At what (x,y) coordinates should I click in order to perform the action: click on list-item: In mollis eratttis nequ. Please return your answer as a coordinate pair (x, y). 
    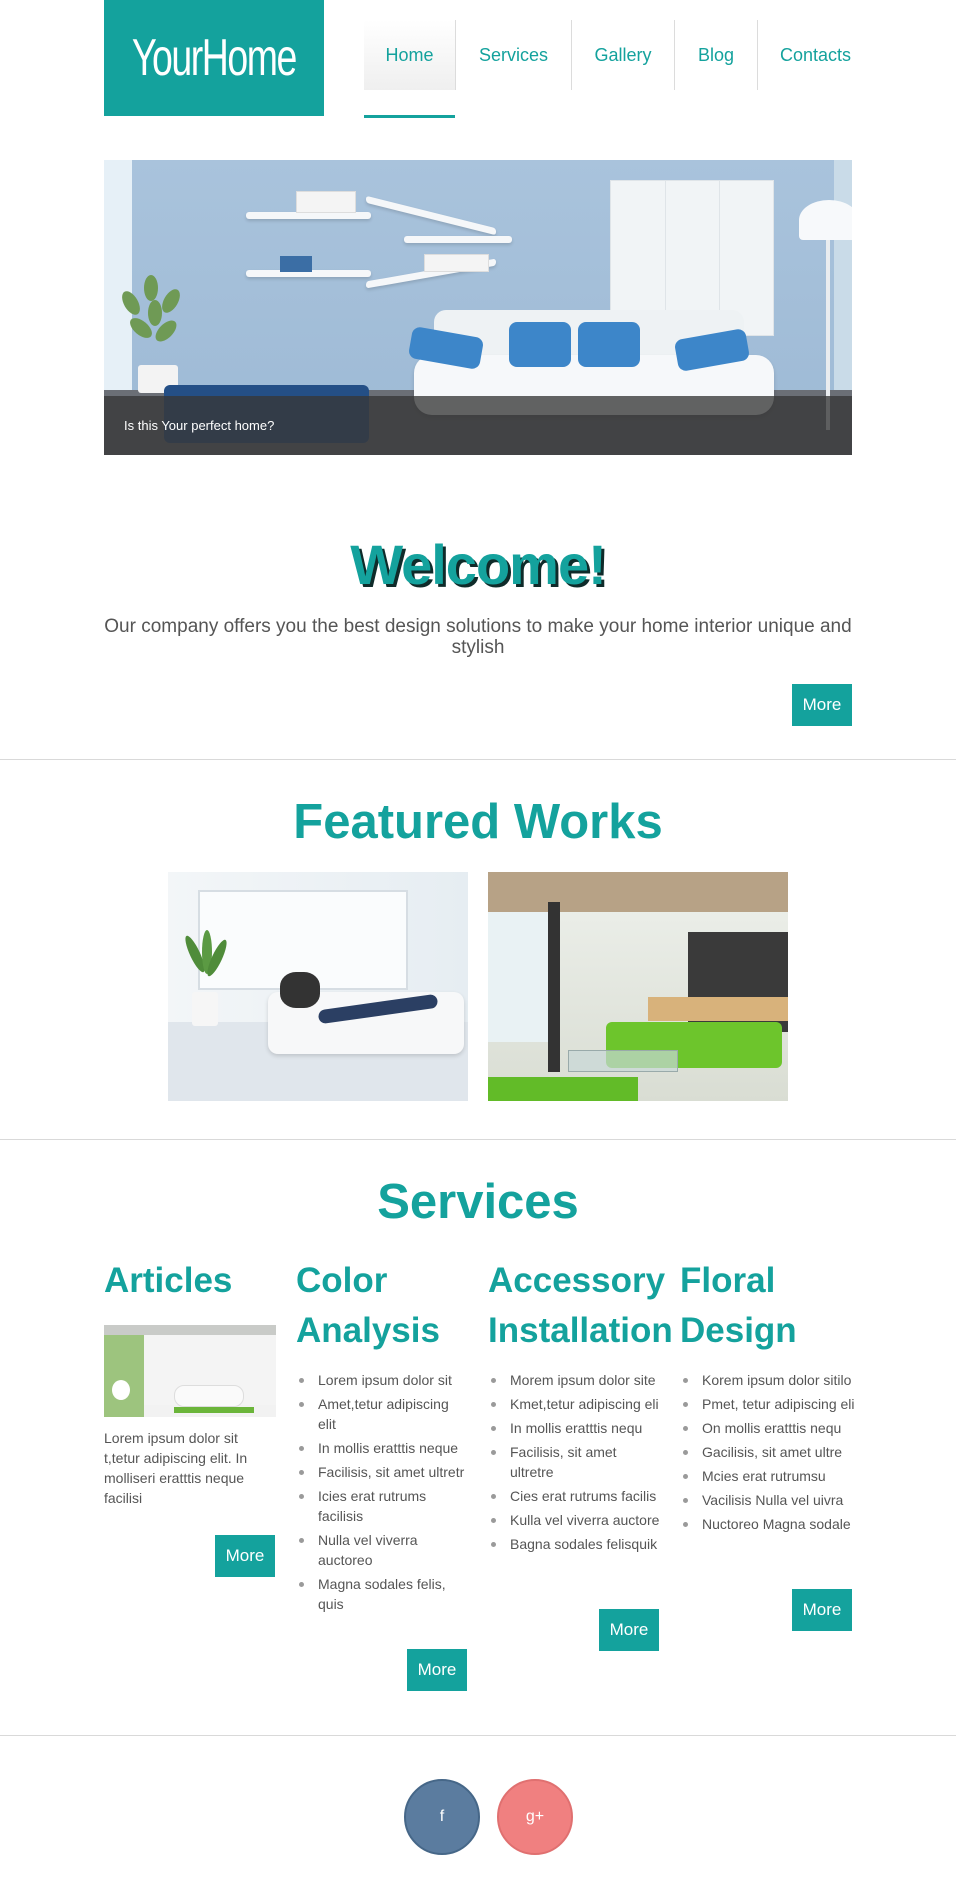
    Looking at the image, I should click on (576, 1428).